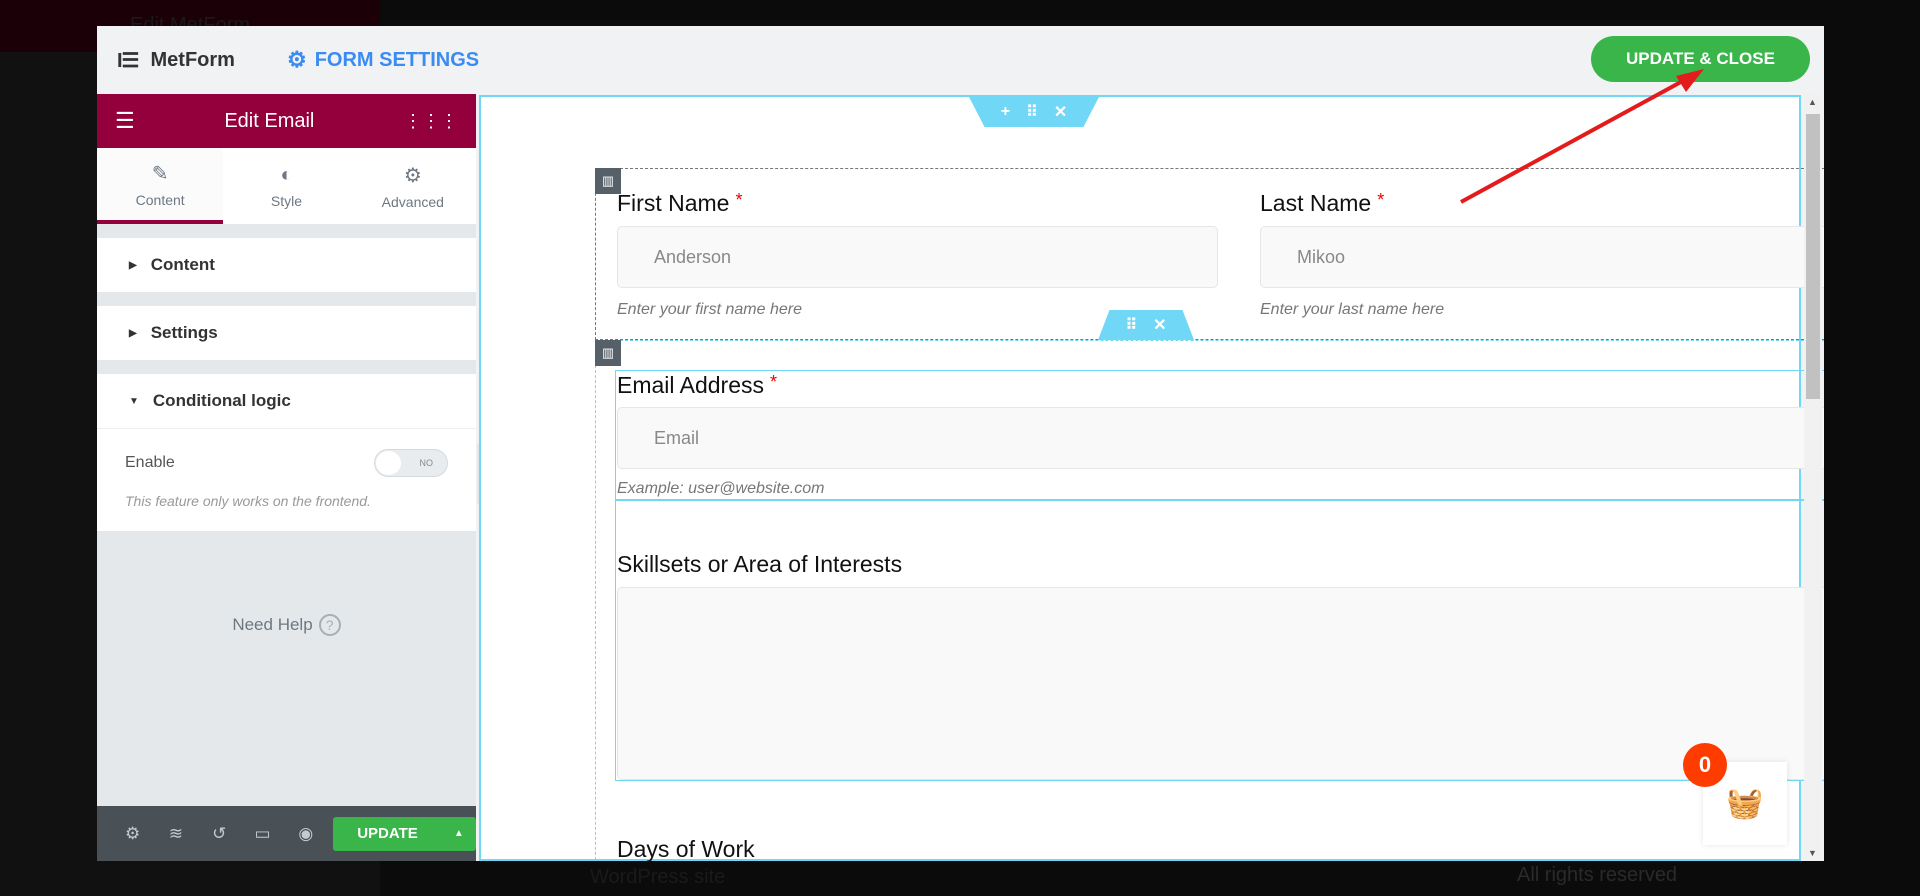 Image resolution: width=1920 pixels, height=896 pixels. Describe the element at coordinates (1690, 80) in the screenshot. I see `arrow-head` at that location.